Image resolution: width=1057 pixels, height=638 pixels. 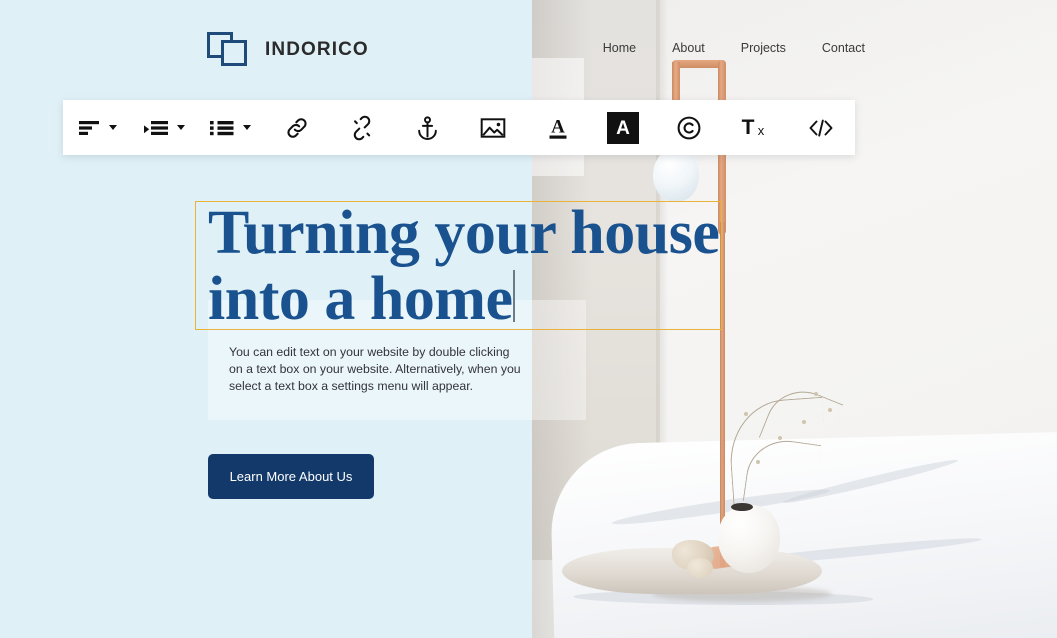 What do you see at coordinates (468, 266) in the screenshot?
I see `page-title: Turning your house into a home` at bounding box center [468, 266].